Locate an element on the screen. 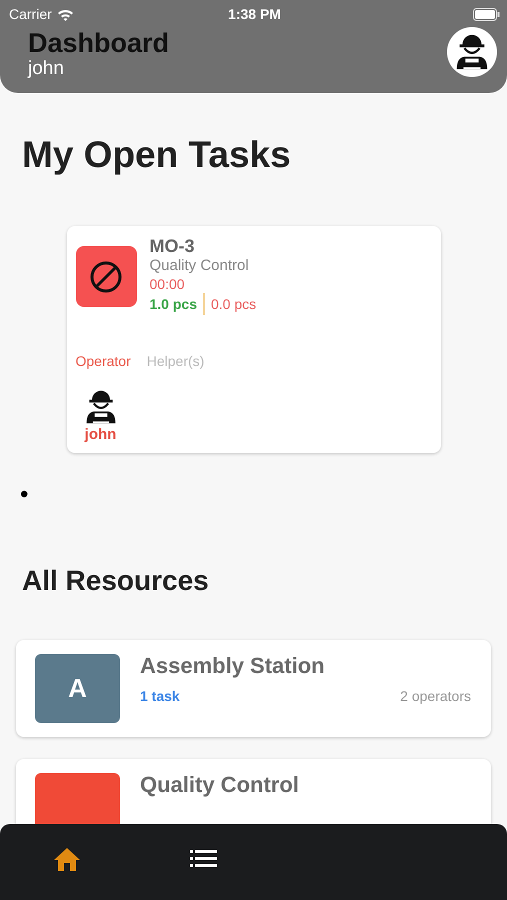 This screenshot has width=507, height=900. user-name: john is located at coordinates (46, 69).